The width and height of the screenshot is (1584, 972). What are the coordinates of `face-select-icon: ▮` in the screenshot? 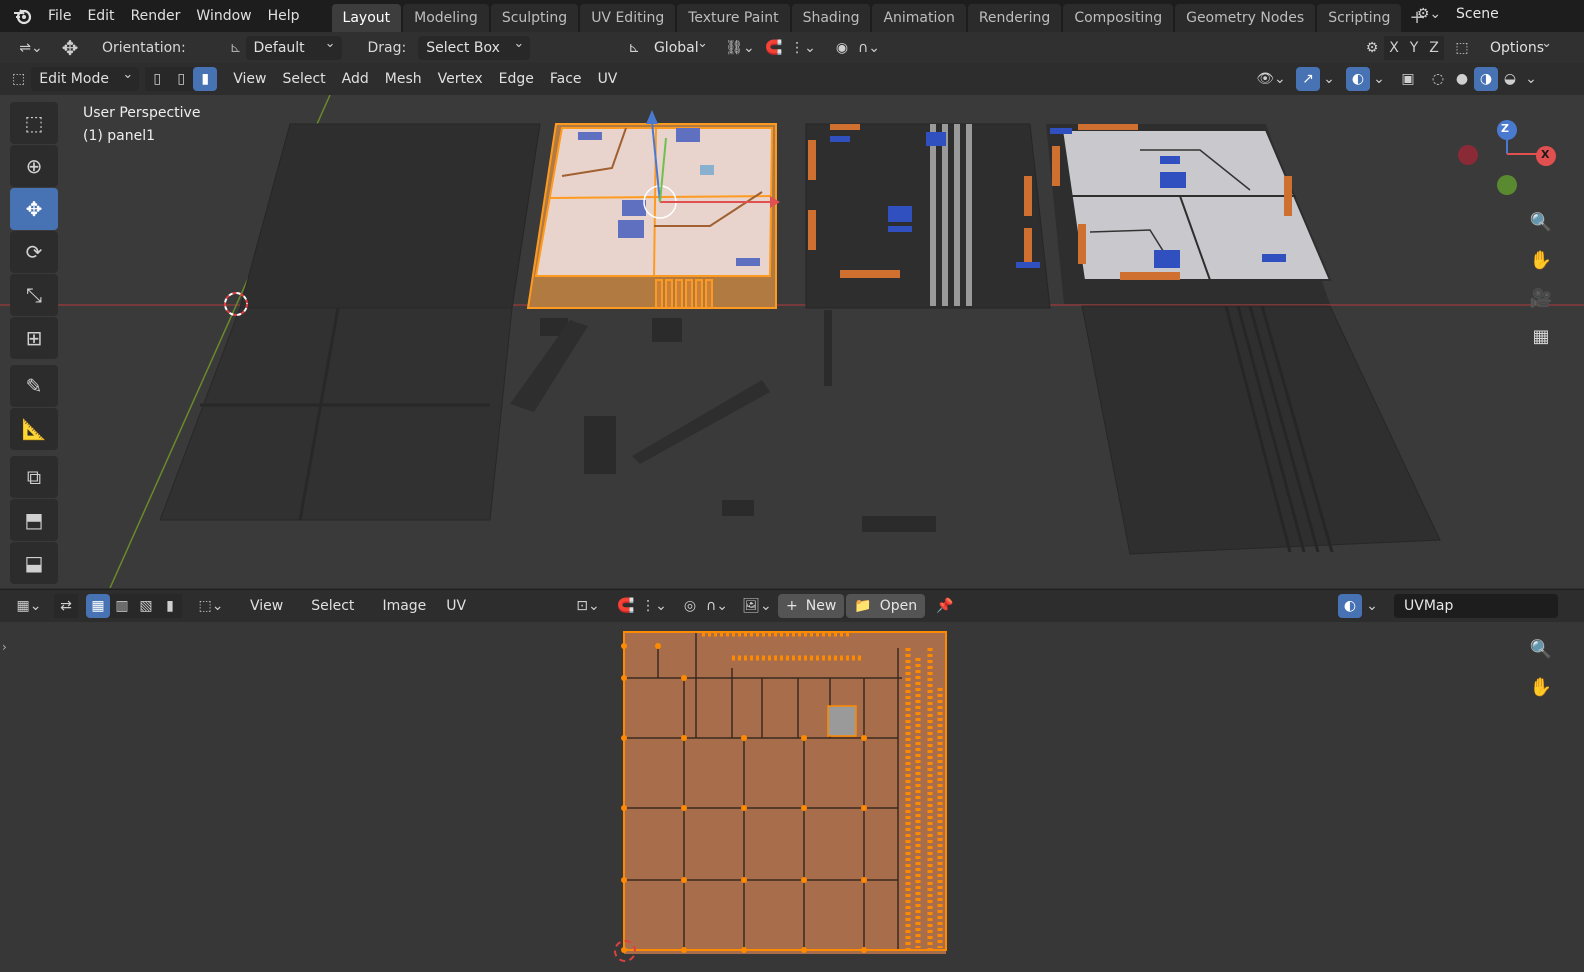 It's located at (205, 79).